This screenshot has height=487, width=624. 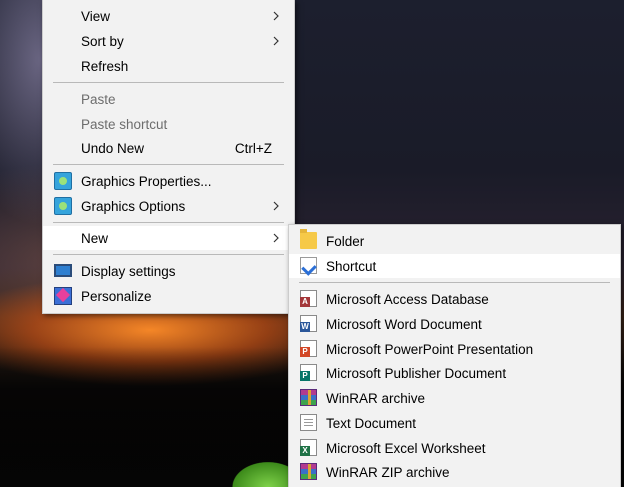 I want to click on submenu-item-label: Microsoft Access Database, so click(x=407, y=299).